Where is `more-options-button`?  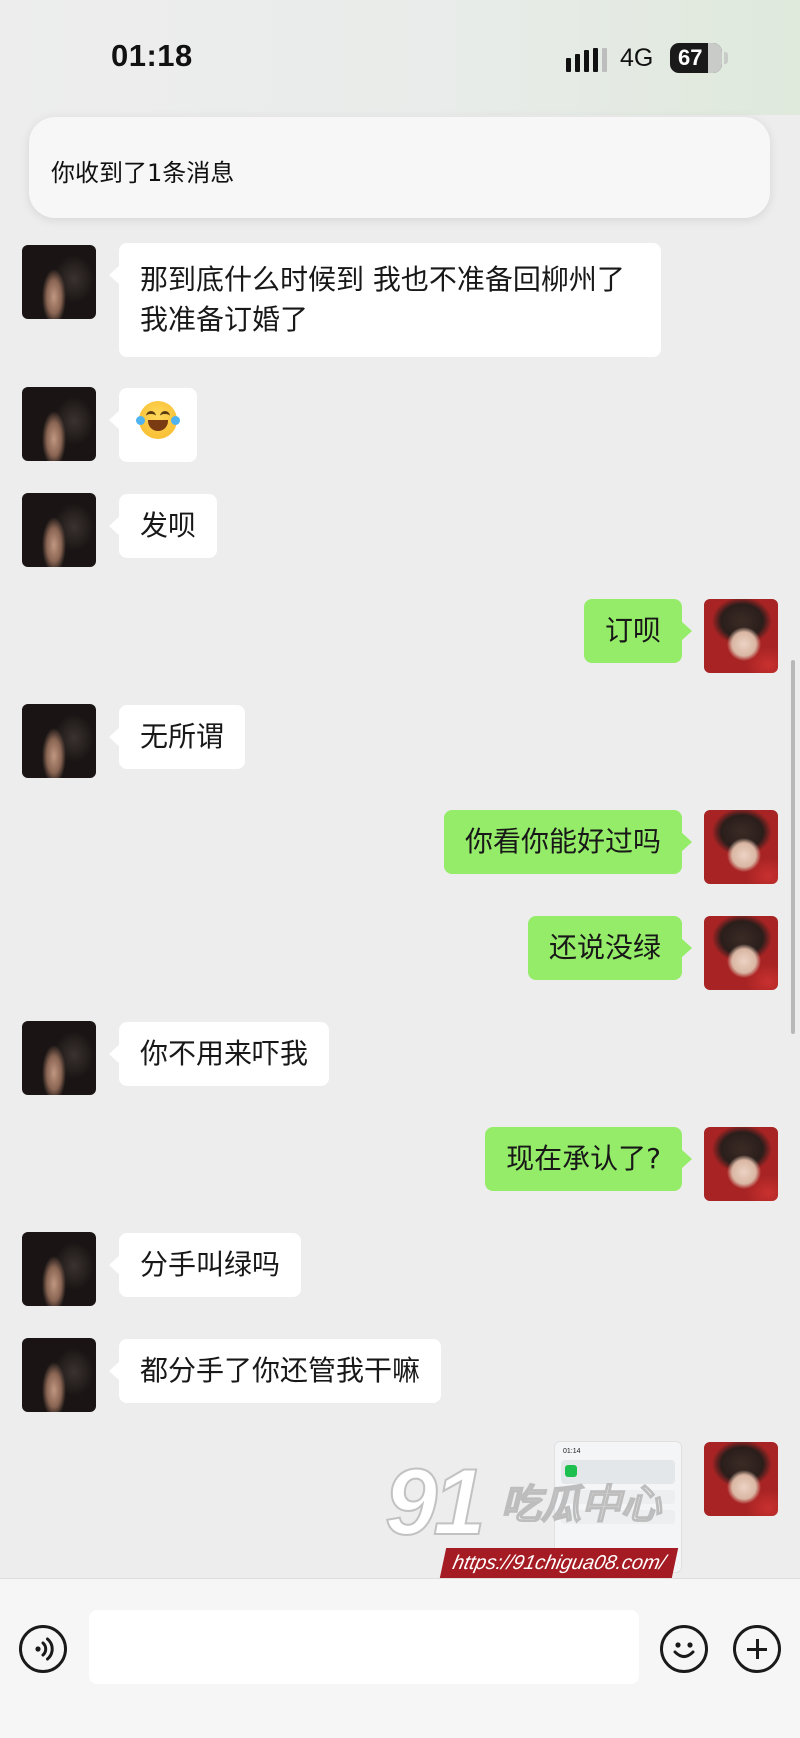
more-options-button is located at coordinates (757, 1649).